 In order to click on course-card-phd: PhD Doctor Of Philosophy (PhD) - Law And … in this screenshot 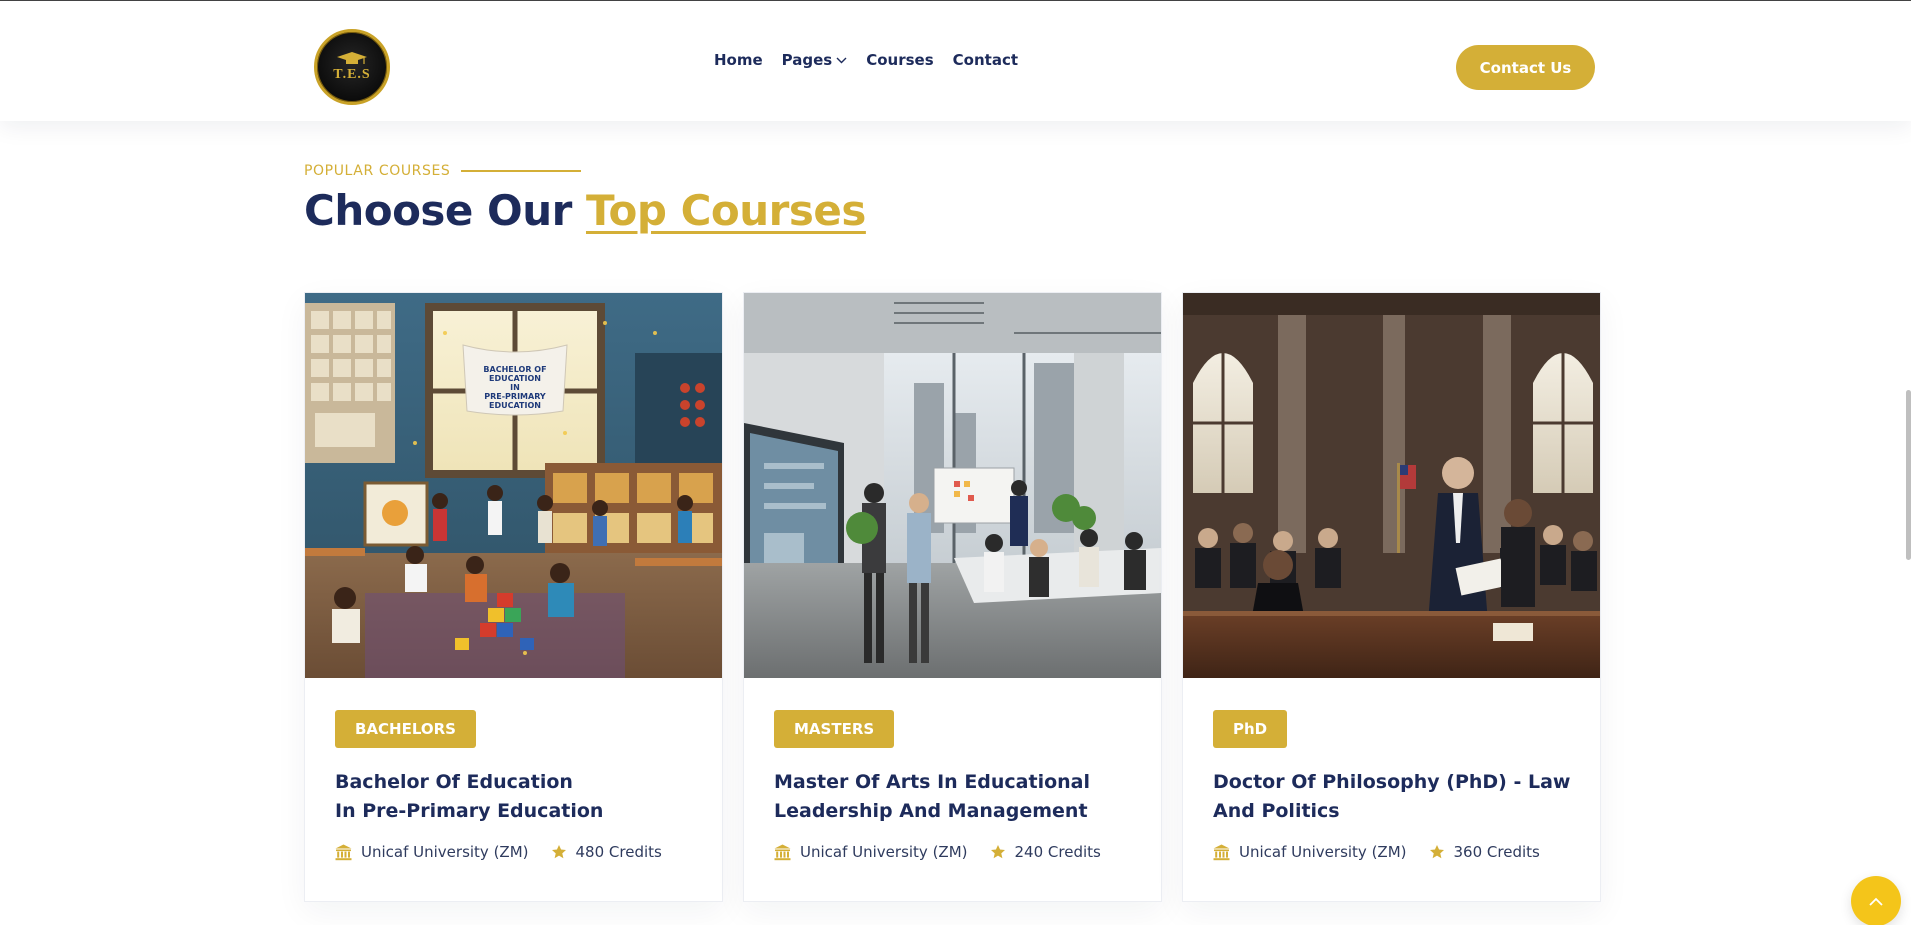, I will do `click(1391, 597)`.